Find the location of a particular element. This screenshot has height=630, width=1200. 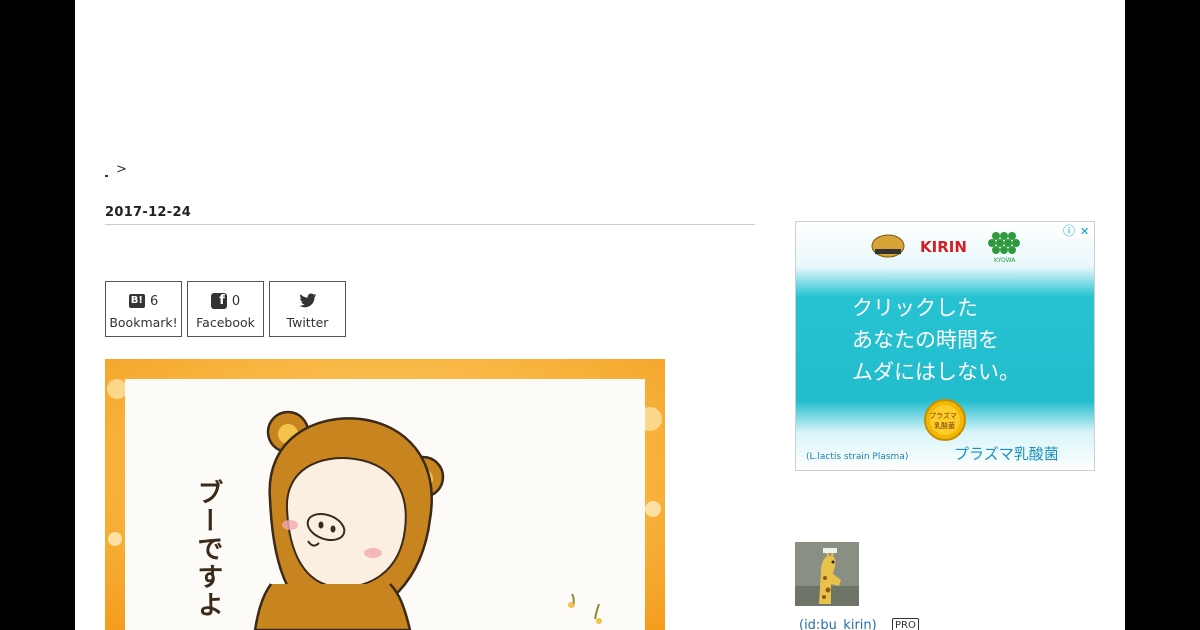

ad-footer-latin: (L.lactis strain Plasma) is located at coordinates (857, 457).